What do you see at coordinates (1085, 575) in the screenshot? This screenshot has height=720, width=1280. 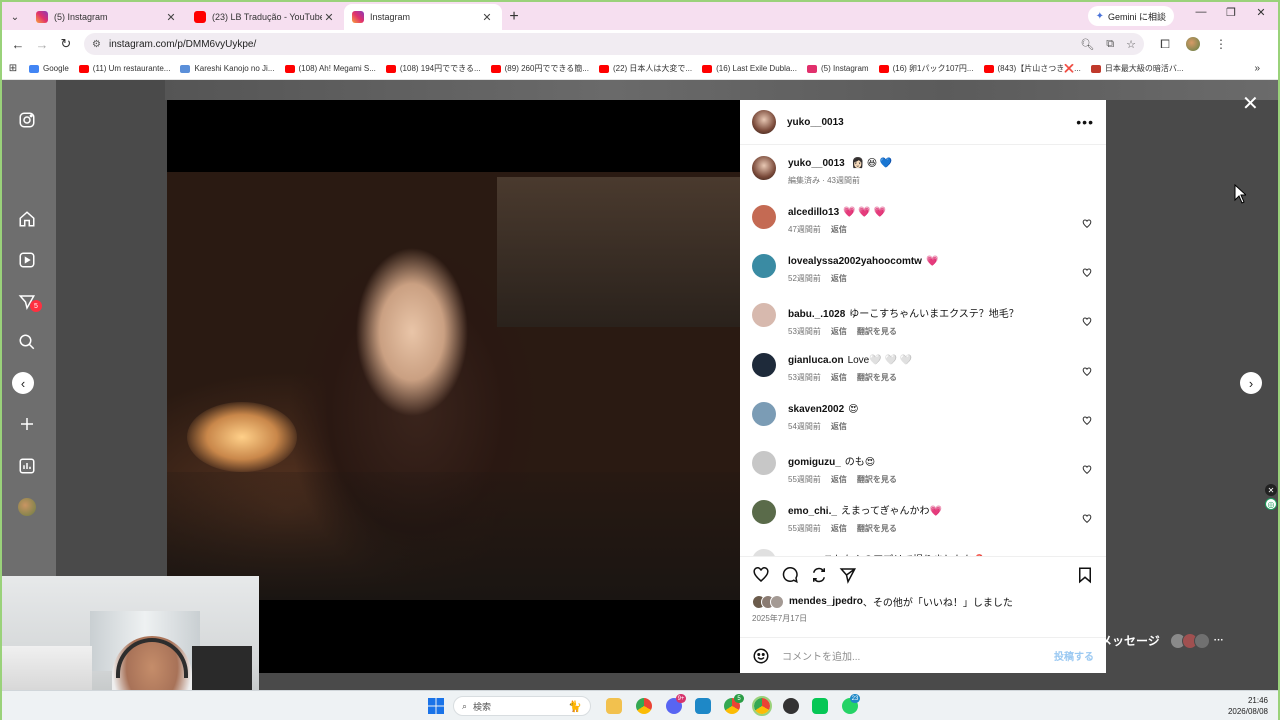 I see `save-bookmark-icon` at bounding box center [1085, 575].